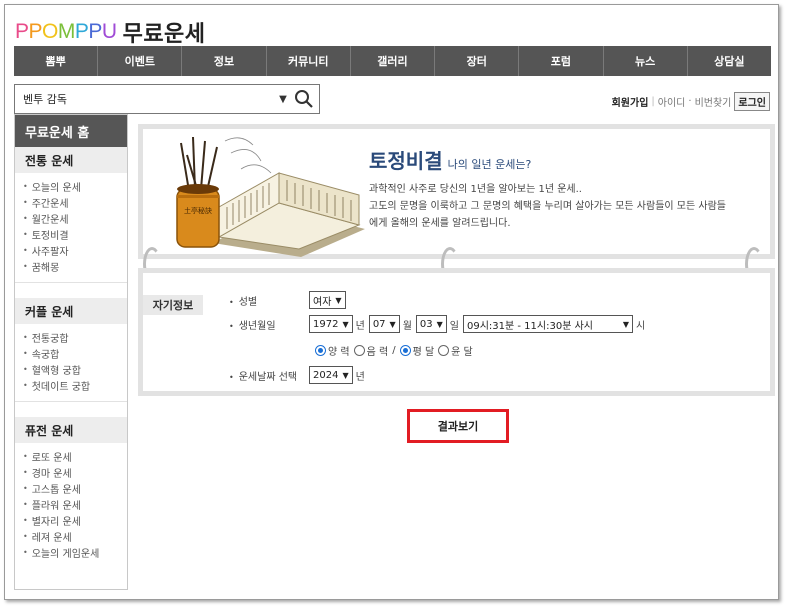  I want to click on nav-item: 커뮤니티, so click(309, 61).